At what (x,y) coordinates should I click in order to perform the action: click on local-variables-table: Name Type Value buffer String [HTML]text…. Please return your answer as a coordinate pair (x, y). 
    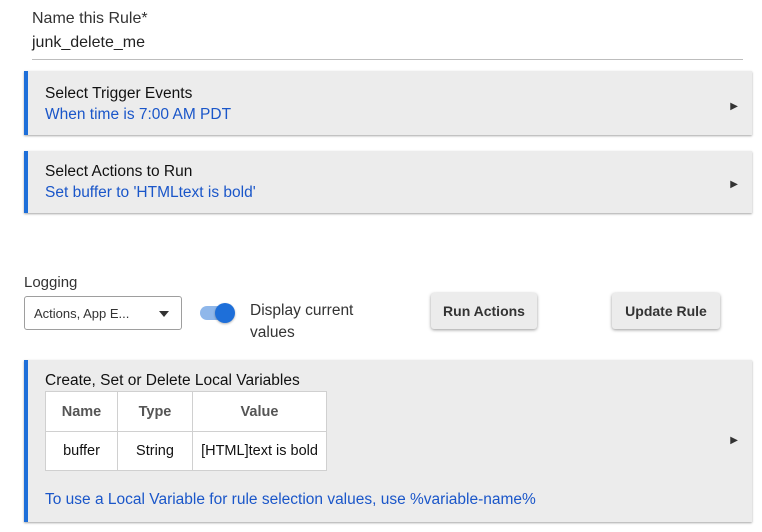
    Looking at the image, I should click on (186, 431).